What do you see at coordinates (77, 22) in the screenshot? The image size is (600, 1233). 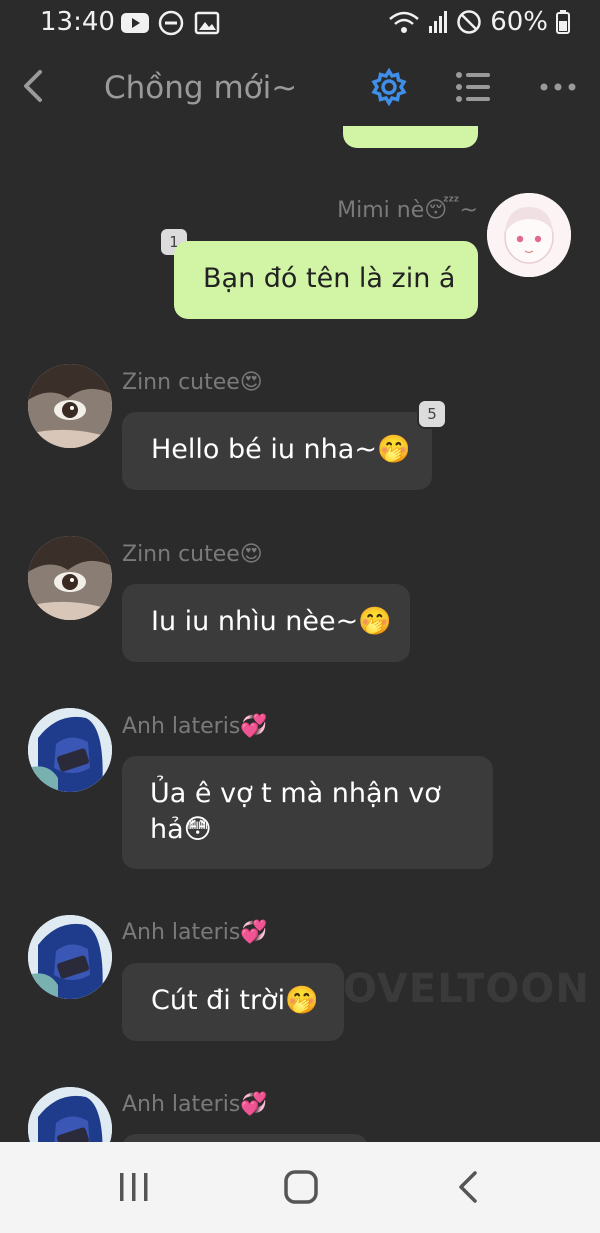 I see `status-time: 13:40` at bounding box center [77, 22].